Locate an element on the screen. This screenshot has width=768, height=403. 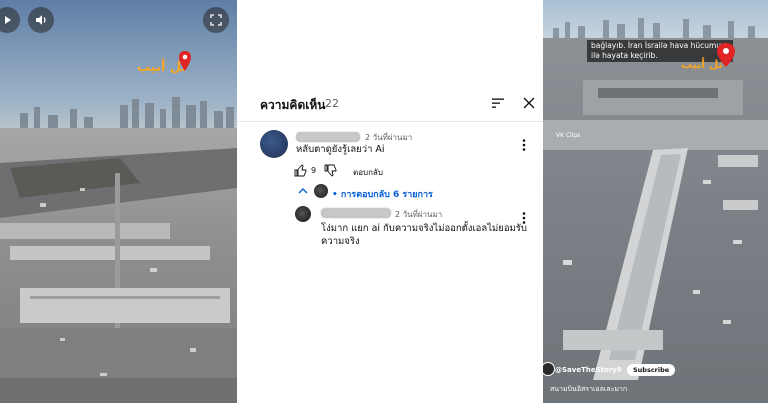
like-count: 9 is located at coordinates (314, 170).